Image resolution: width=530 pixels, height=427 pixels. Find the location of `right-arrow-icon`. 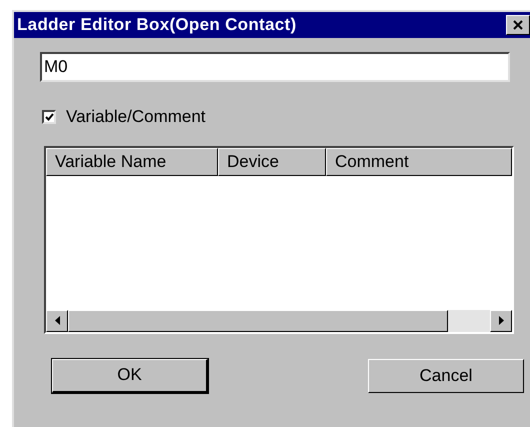

right-arrow-icon is located at coordinates (501, 320).